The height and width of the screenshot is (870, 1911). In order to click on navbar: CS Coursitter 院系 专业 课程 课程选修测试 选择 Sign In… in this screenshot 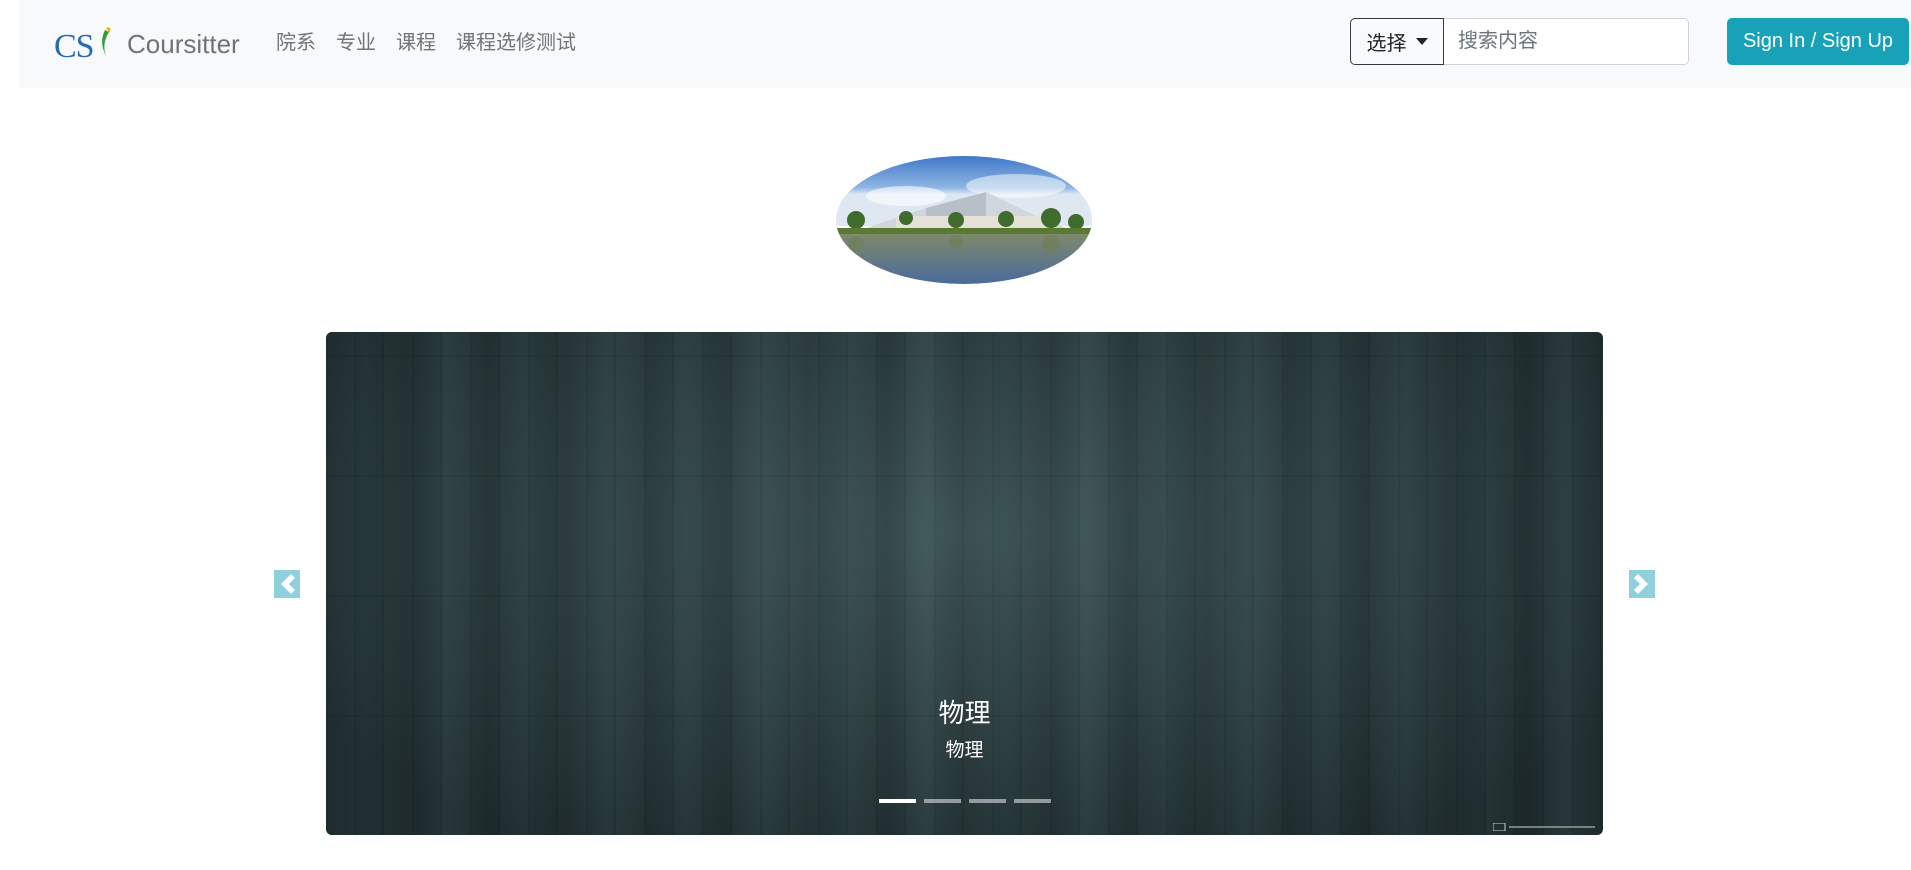, I will do `click(965, 44)`.